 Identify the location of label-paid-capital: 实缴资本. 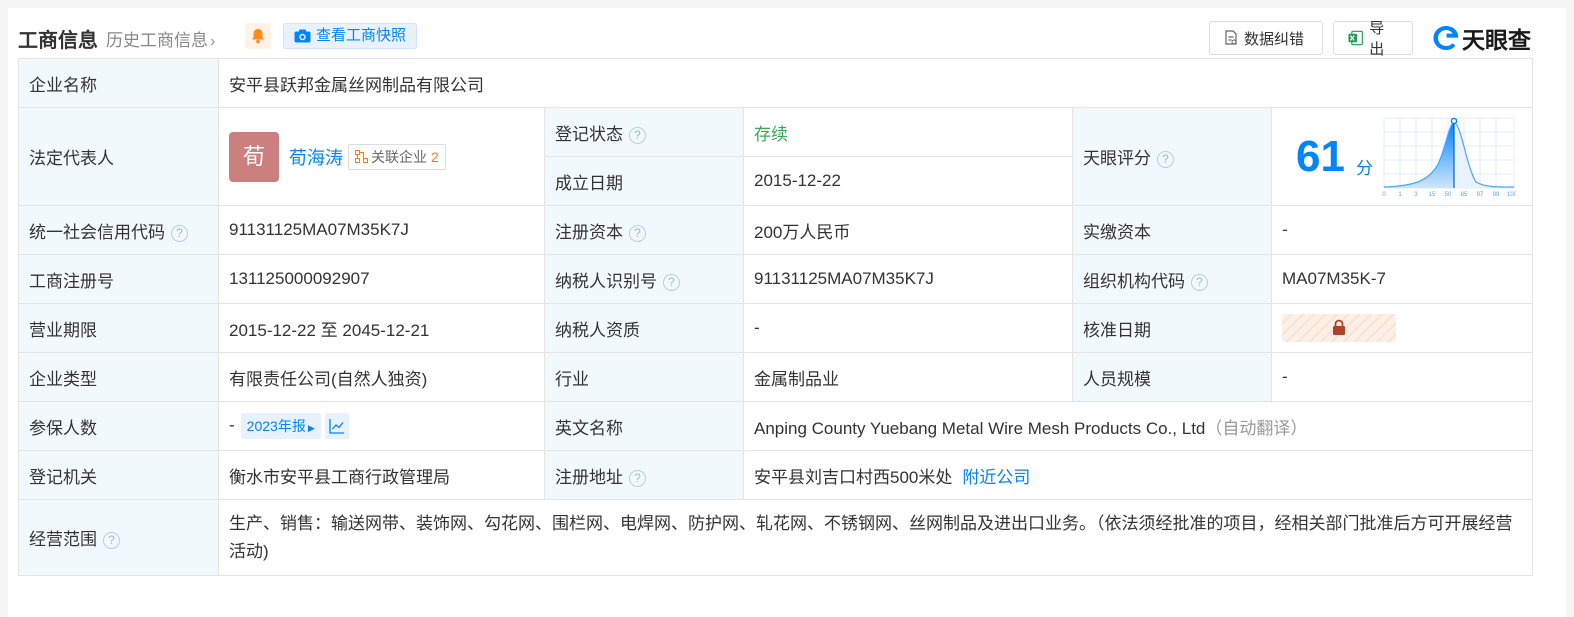
(1172, 230).